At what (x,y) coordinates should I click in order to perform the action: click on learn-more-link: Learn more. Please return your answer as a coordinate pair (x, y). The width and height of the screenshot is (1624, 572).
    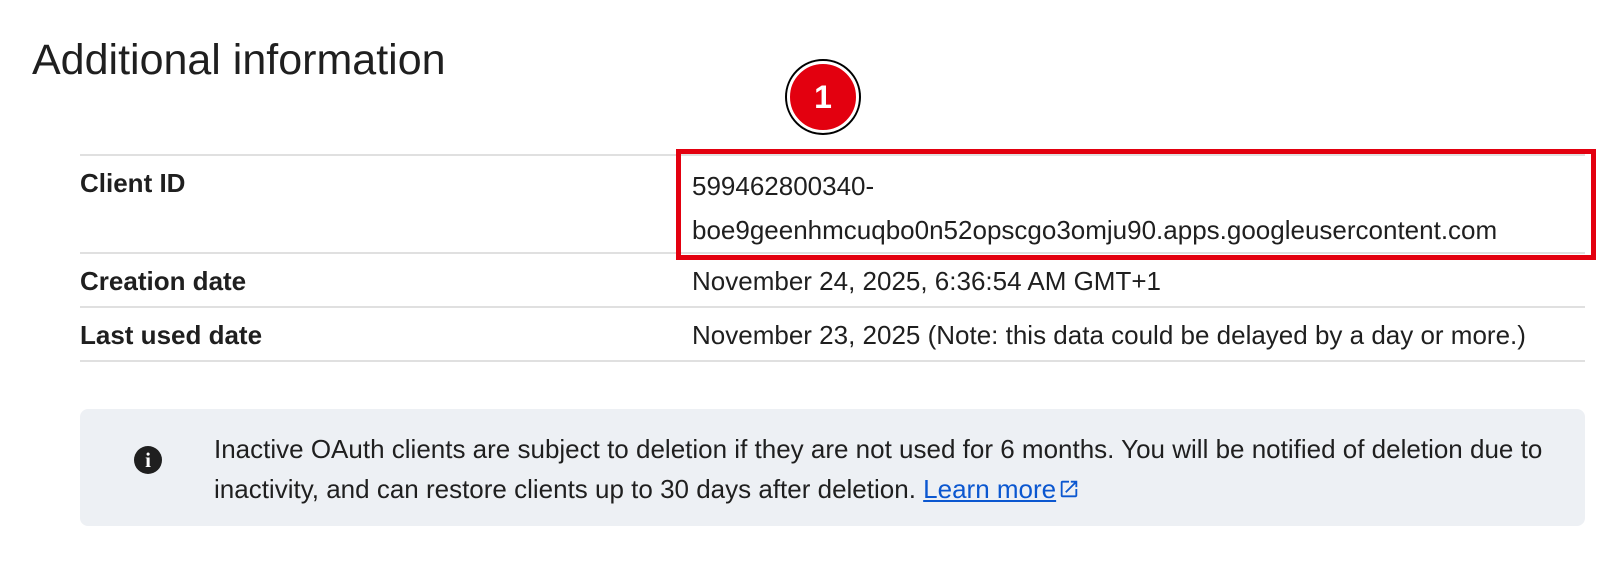
    Looking at the image, I should click on (1001, 489).